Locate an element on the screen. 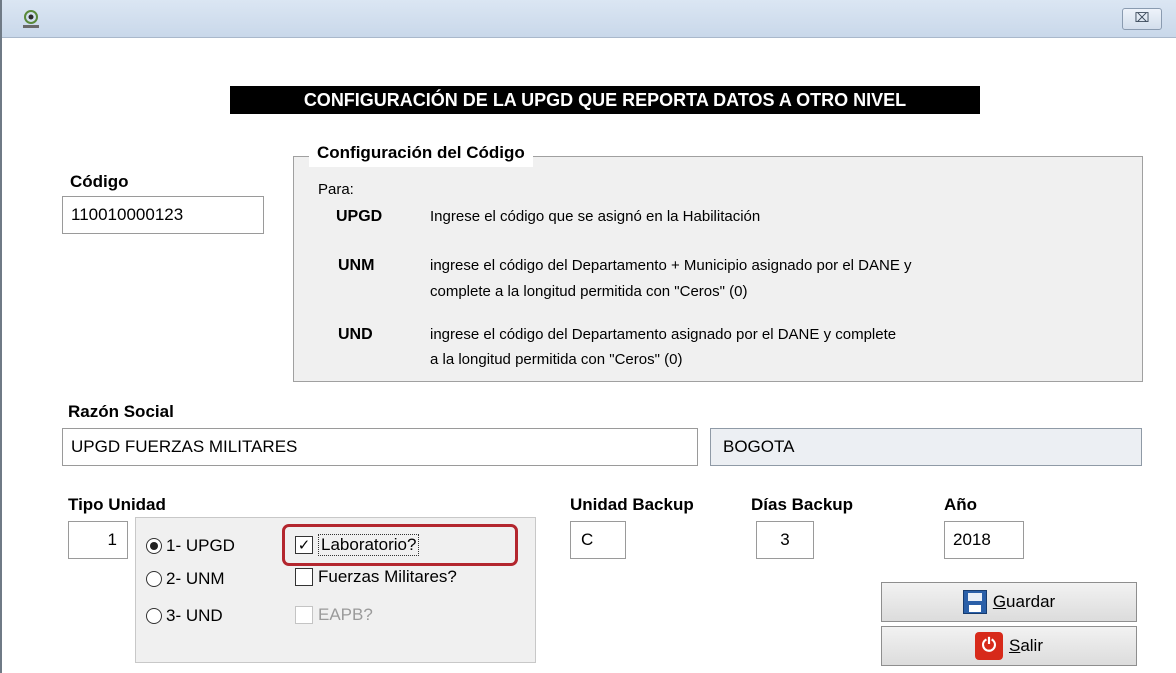 Image resolution: width=1176 pixels, height=673 pixels. exit-button-label: Salir is located at coordinates (1025, 645).